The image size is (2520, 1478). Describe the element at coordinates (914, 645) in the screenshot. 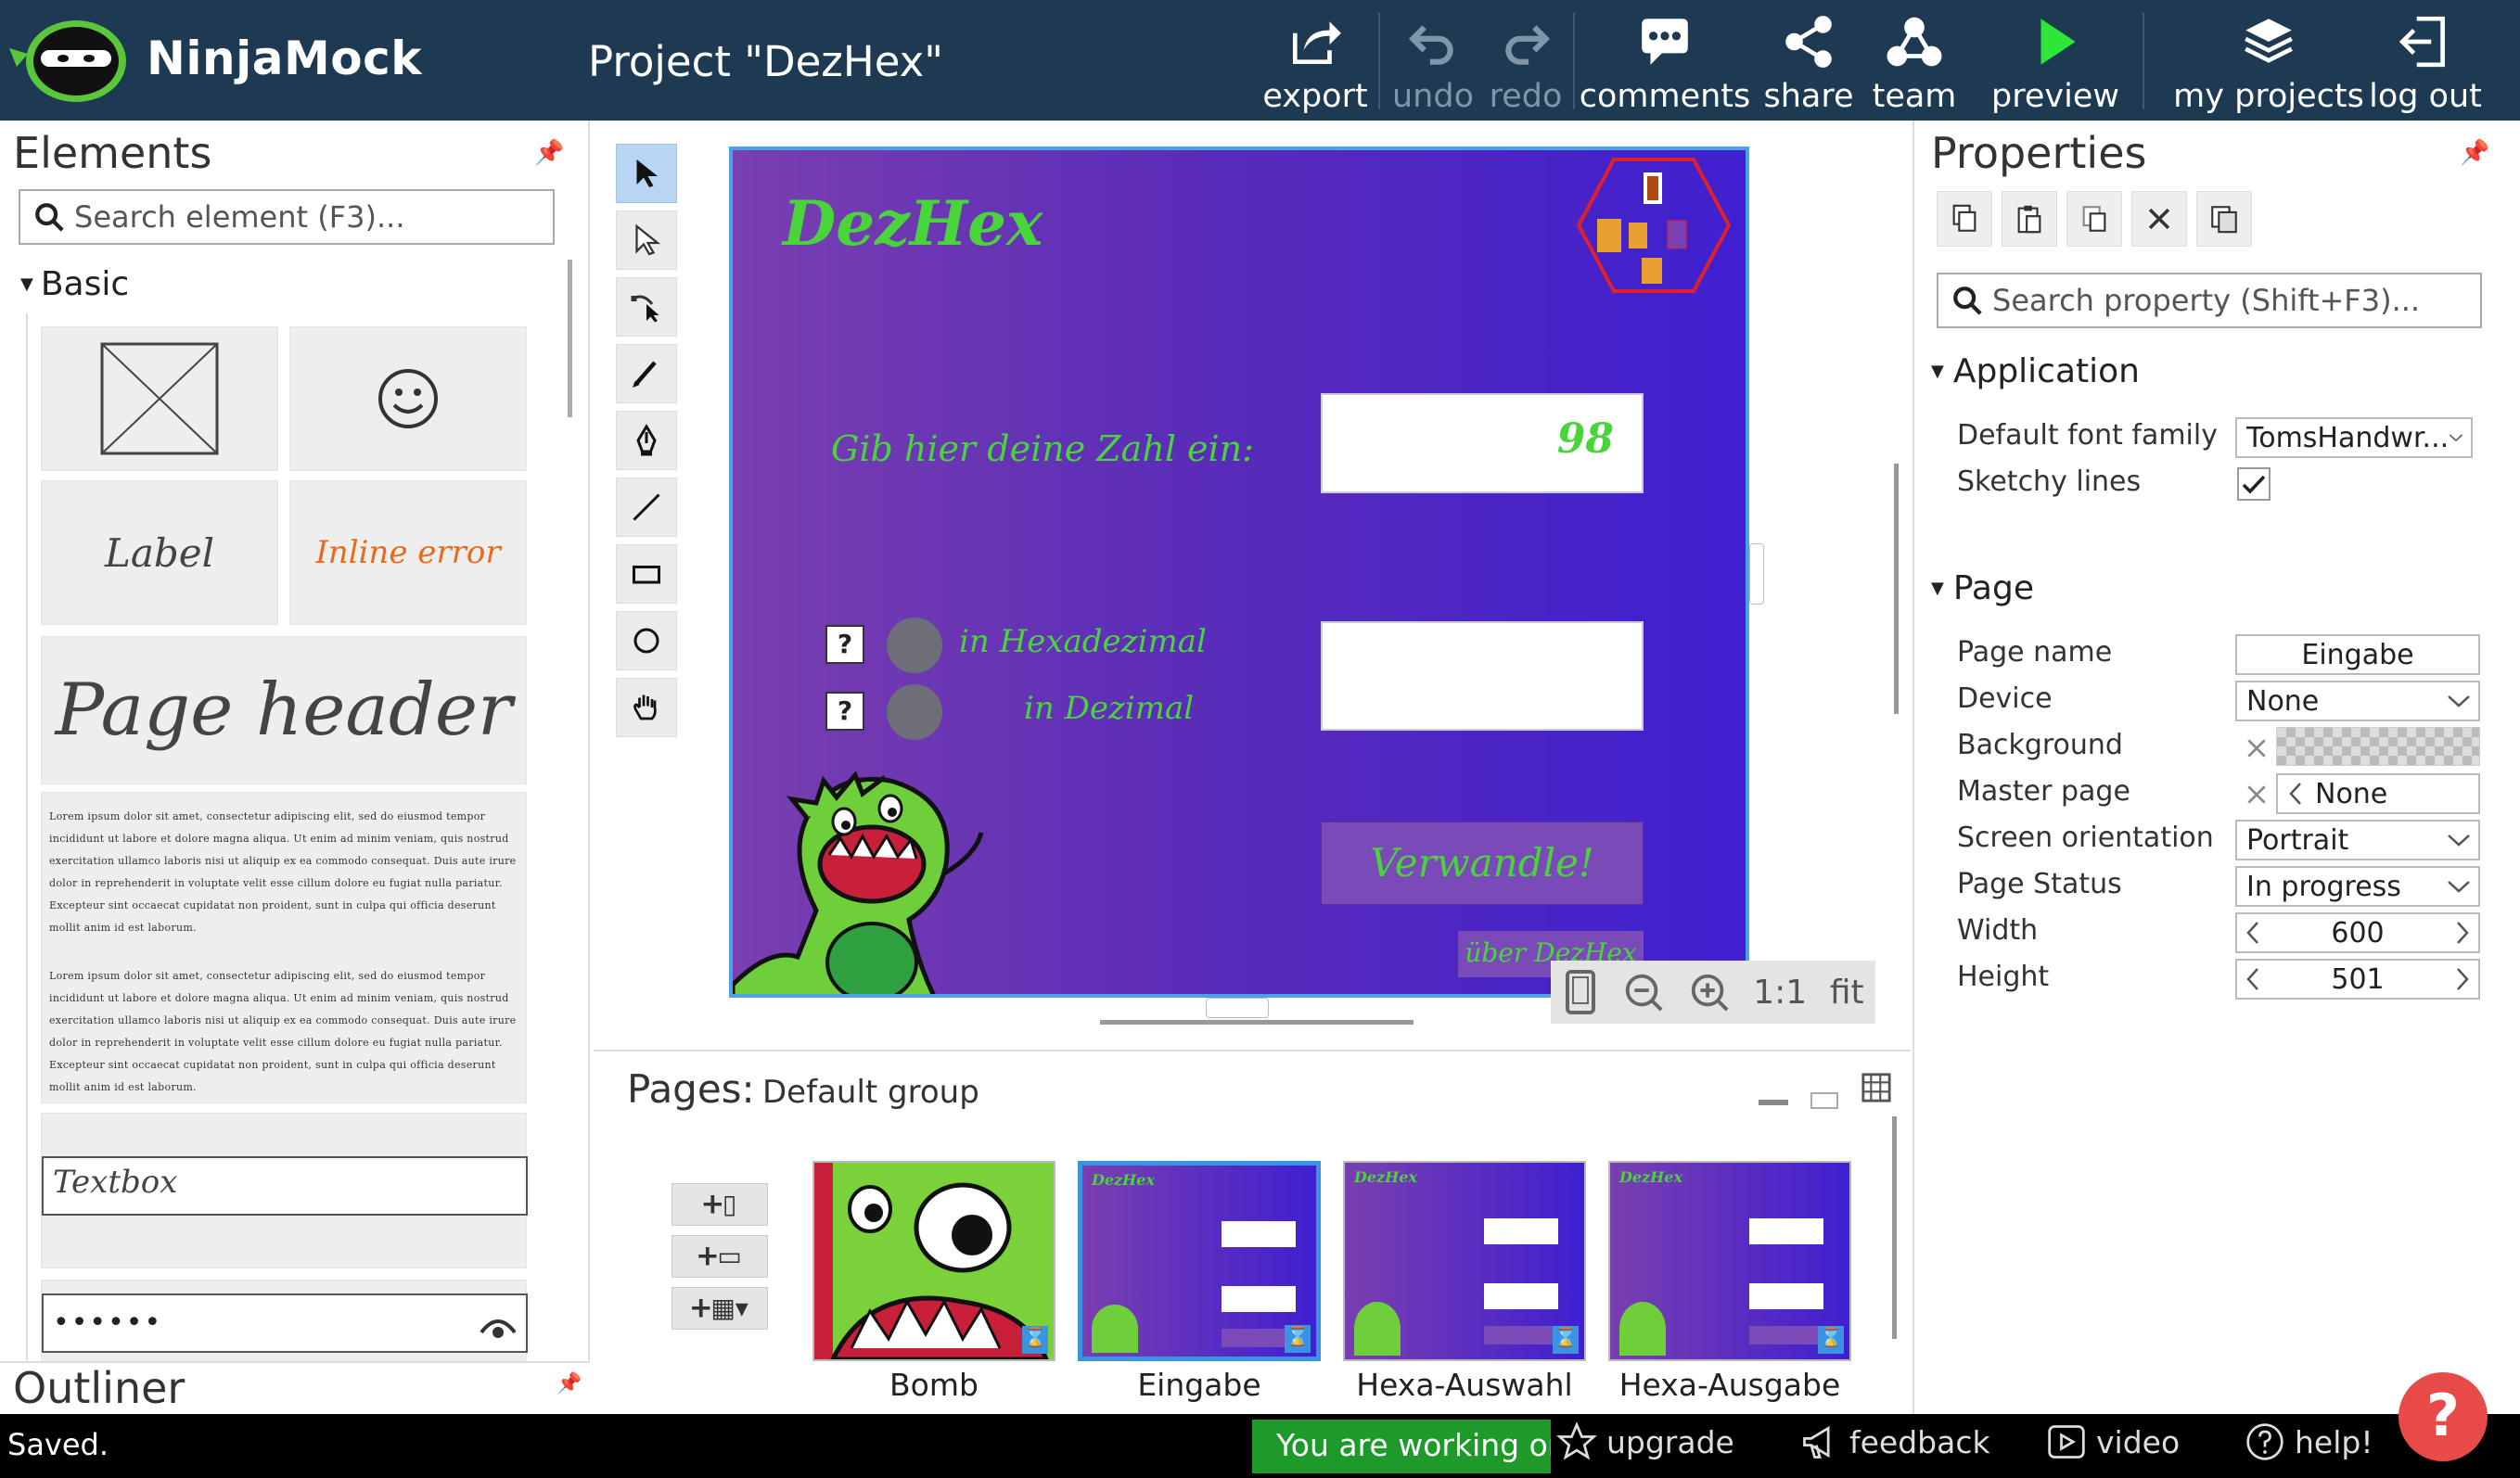

I see `mock-radio-hex` at that location.